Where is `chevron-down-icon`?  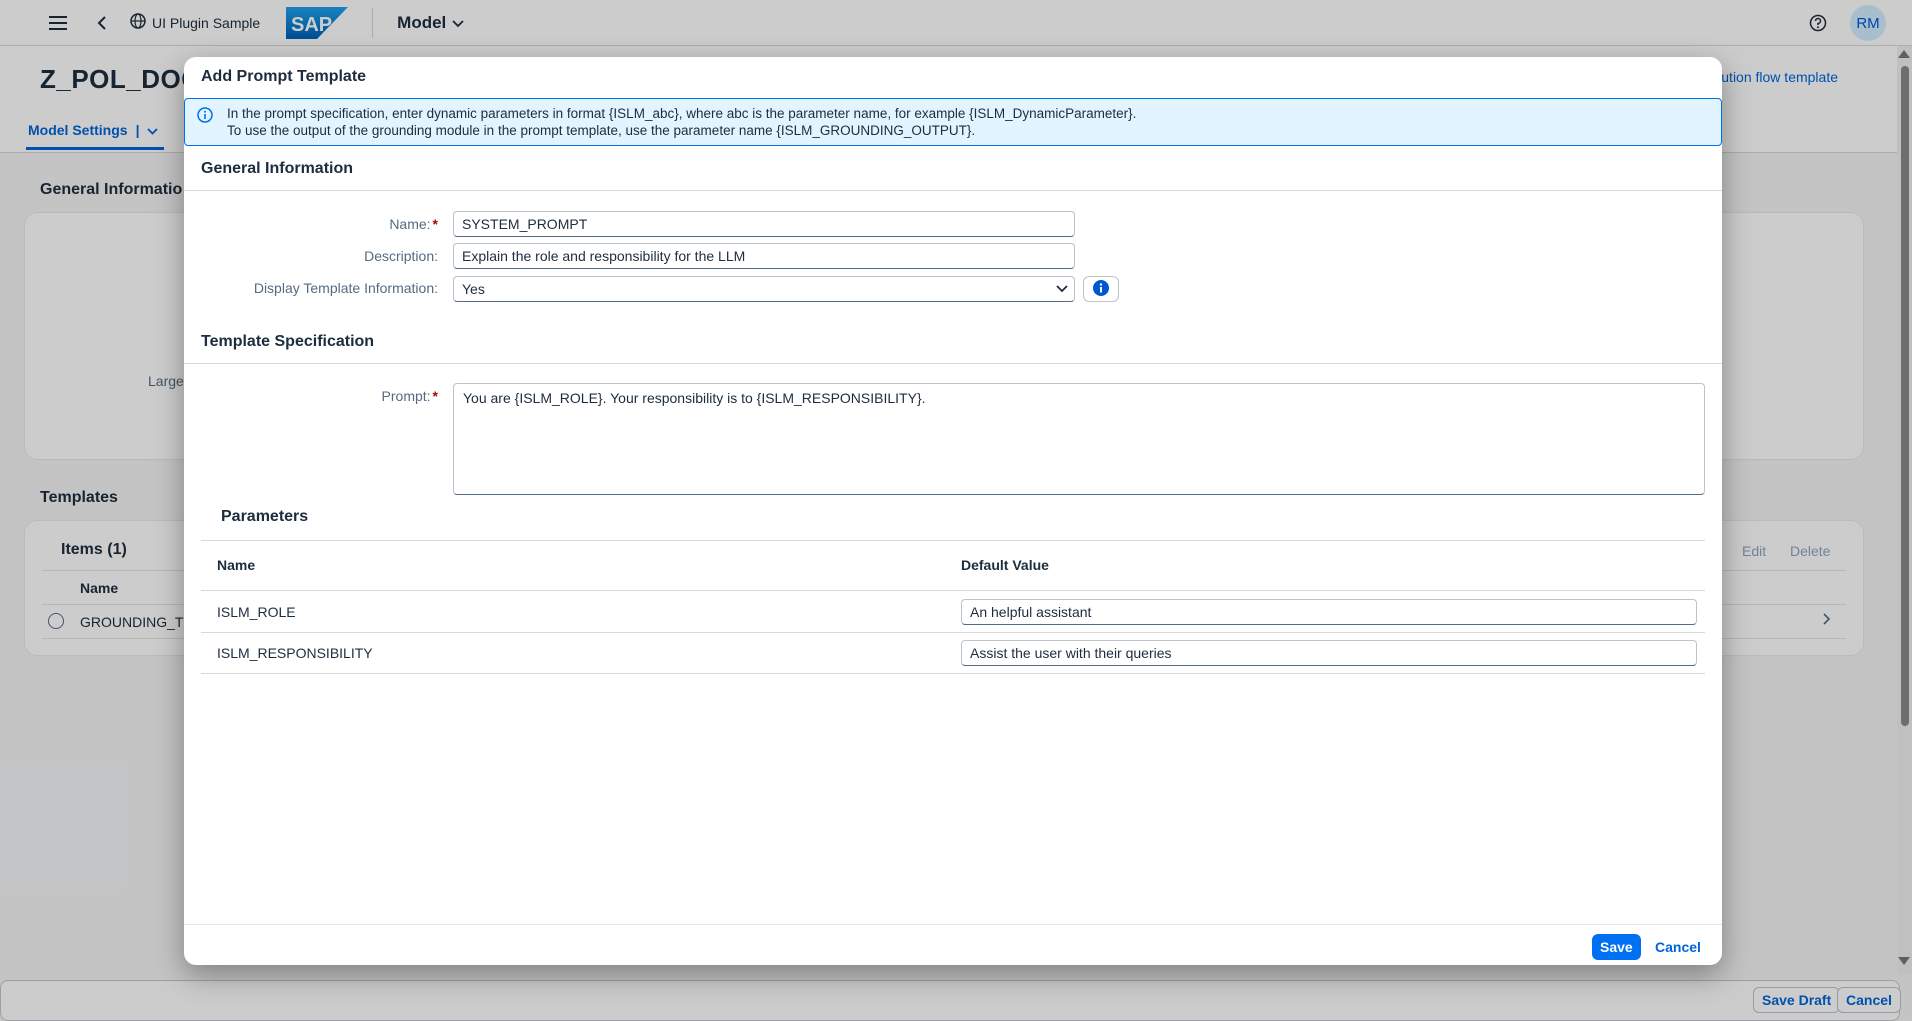
chevron-down-icon is located at coordinates (1062, 289).